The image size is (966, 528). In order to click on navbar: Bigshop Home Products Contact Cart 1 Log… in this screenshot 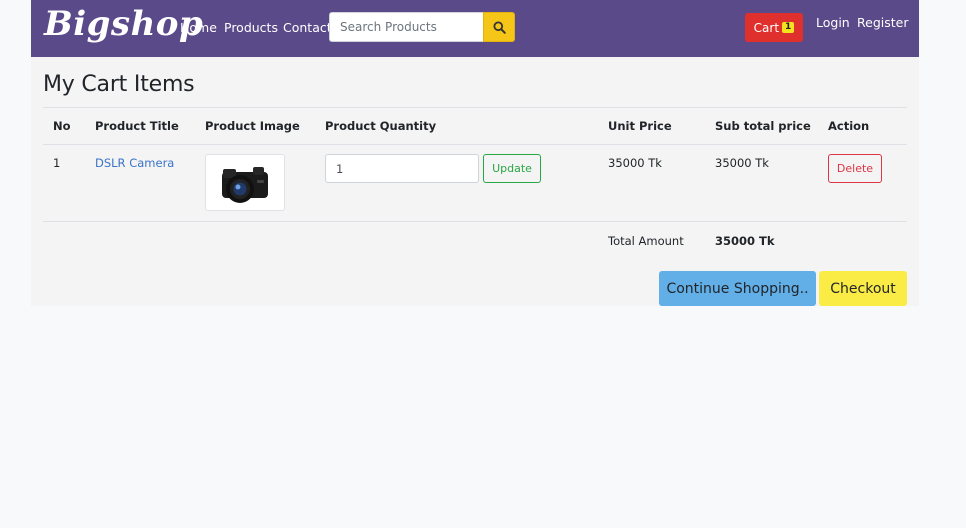, I will do `click(475, 28)`.